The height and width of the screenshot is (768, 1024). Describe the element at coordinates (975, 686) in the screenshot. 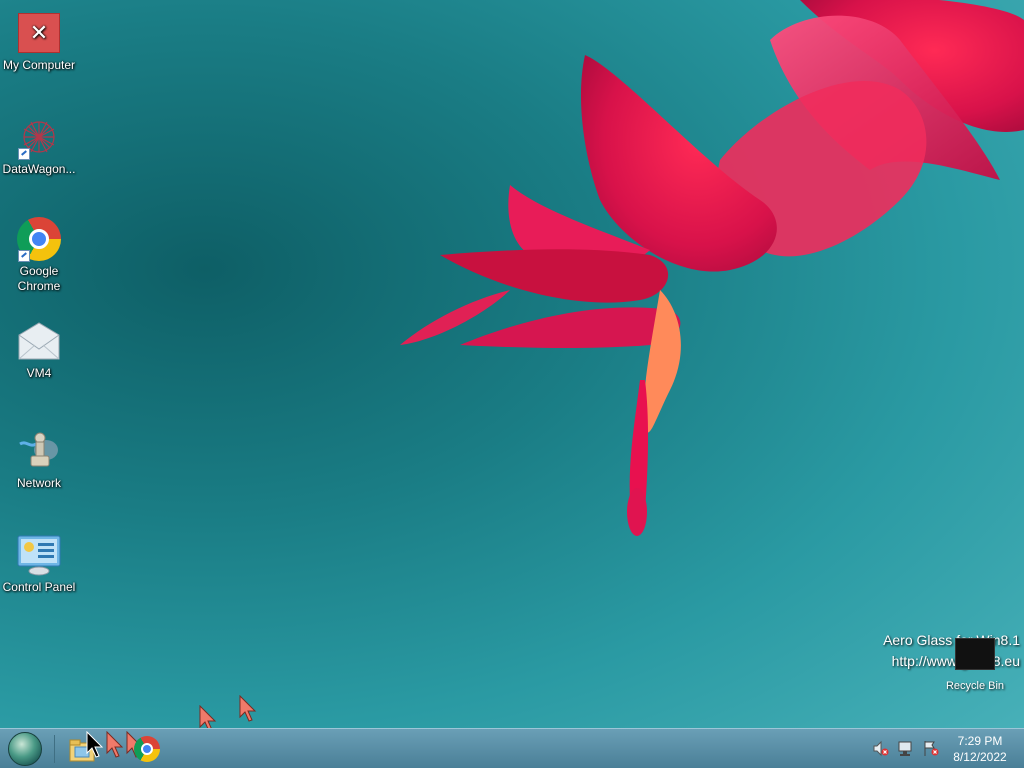

I see `desktop-icon-label: Recycle Bin` at that location.